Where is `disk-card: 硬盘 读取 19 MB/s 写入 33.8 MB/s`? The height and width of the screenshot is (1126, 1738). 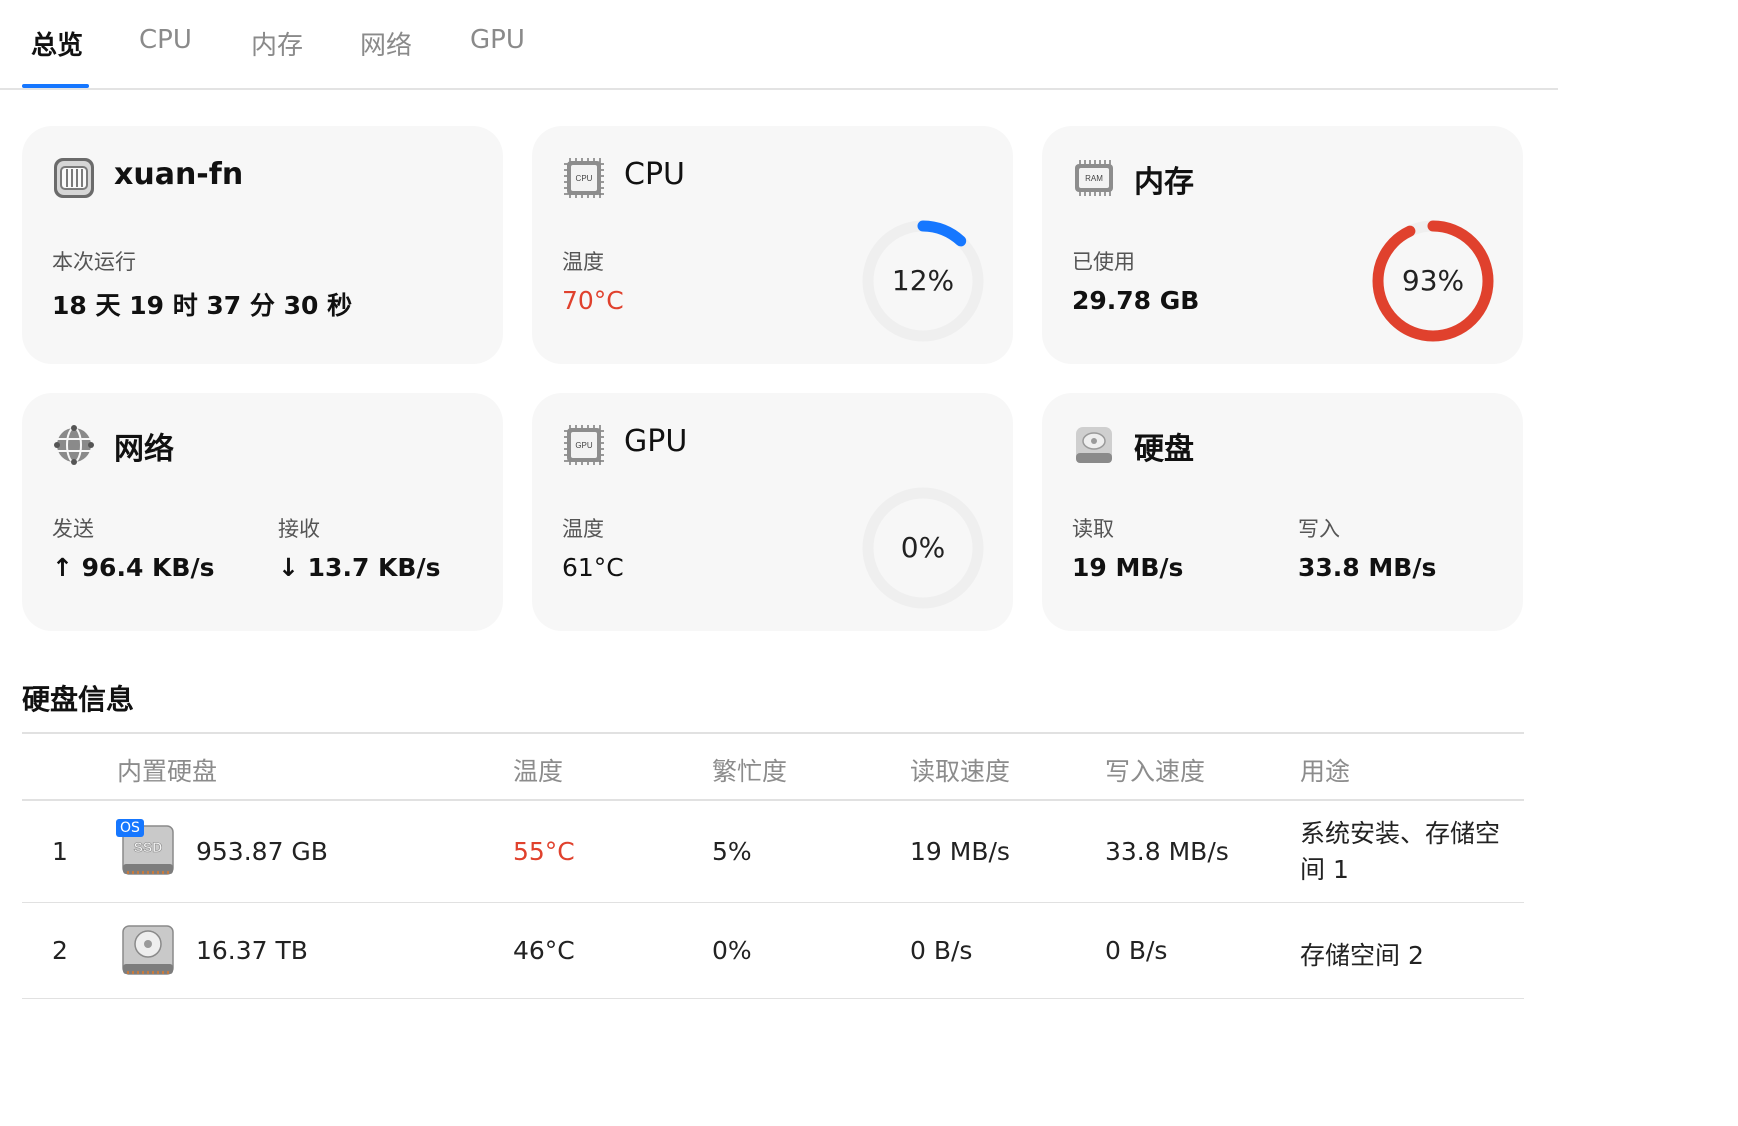 disk-card: 硬盘 读取 19 MB/s 写入 33.8 MB/s is located at coordinates (1282, 512).